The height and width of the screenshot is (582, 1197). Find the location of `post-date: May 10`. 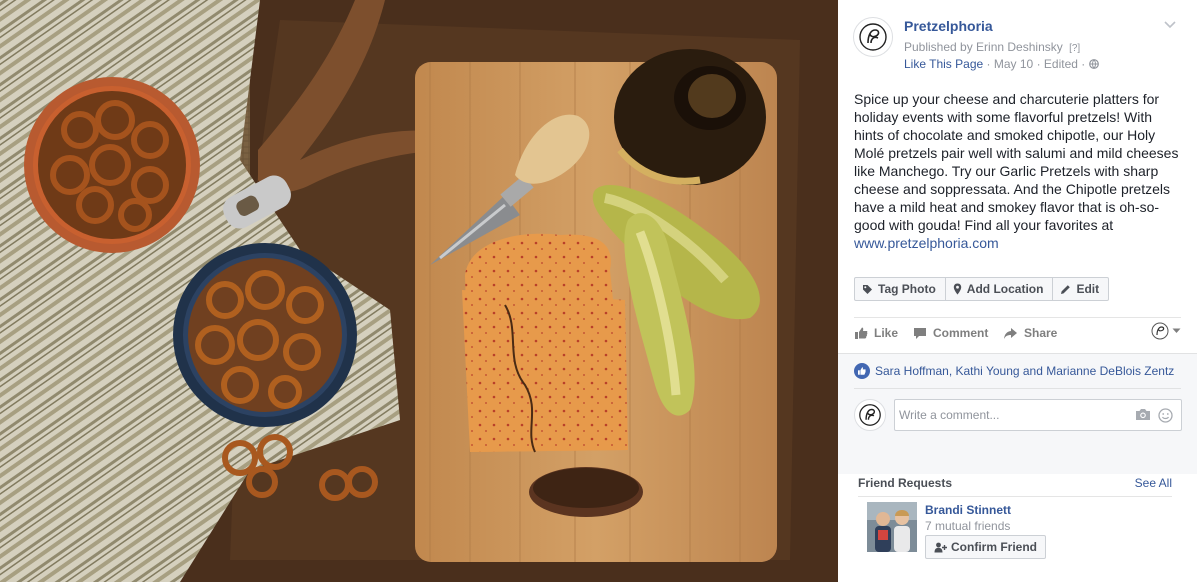

post-date: May 10 is located at coordinates (1013, 64).